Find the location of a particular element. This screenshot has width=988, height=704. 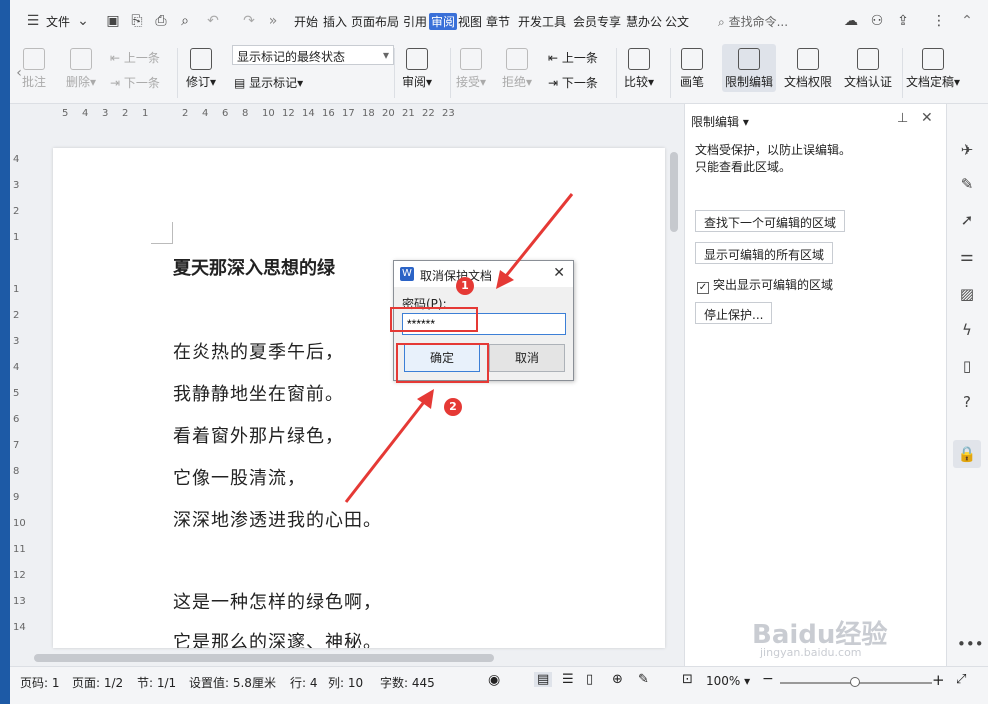

highlight-editable-checkbox: ✓ 突出显示可编辑的区域 is located at coordinates (765, 285).